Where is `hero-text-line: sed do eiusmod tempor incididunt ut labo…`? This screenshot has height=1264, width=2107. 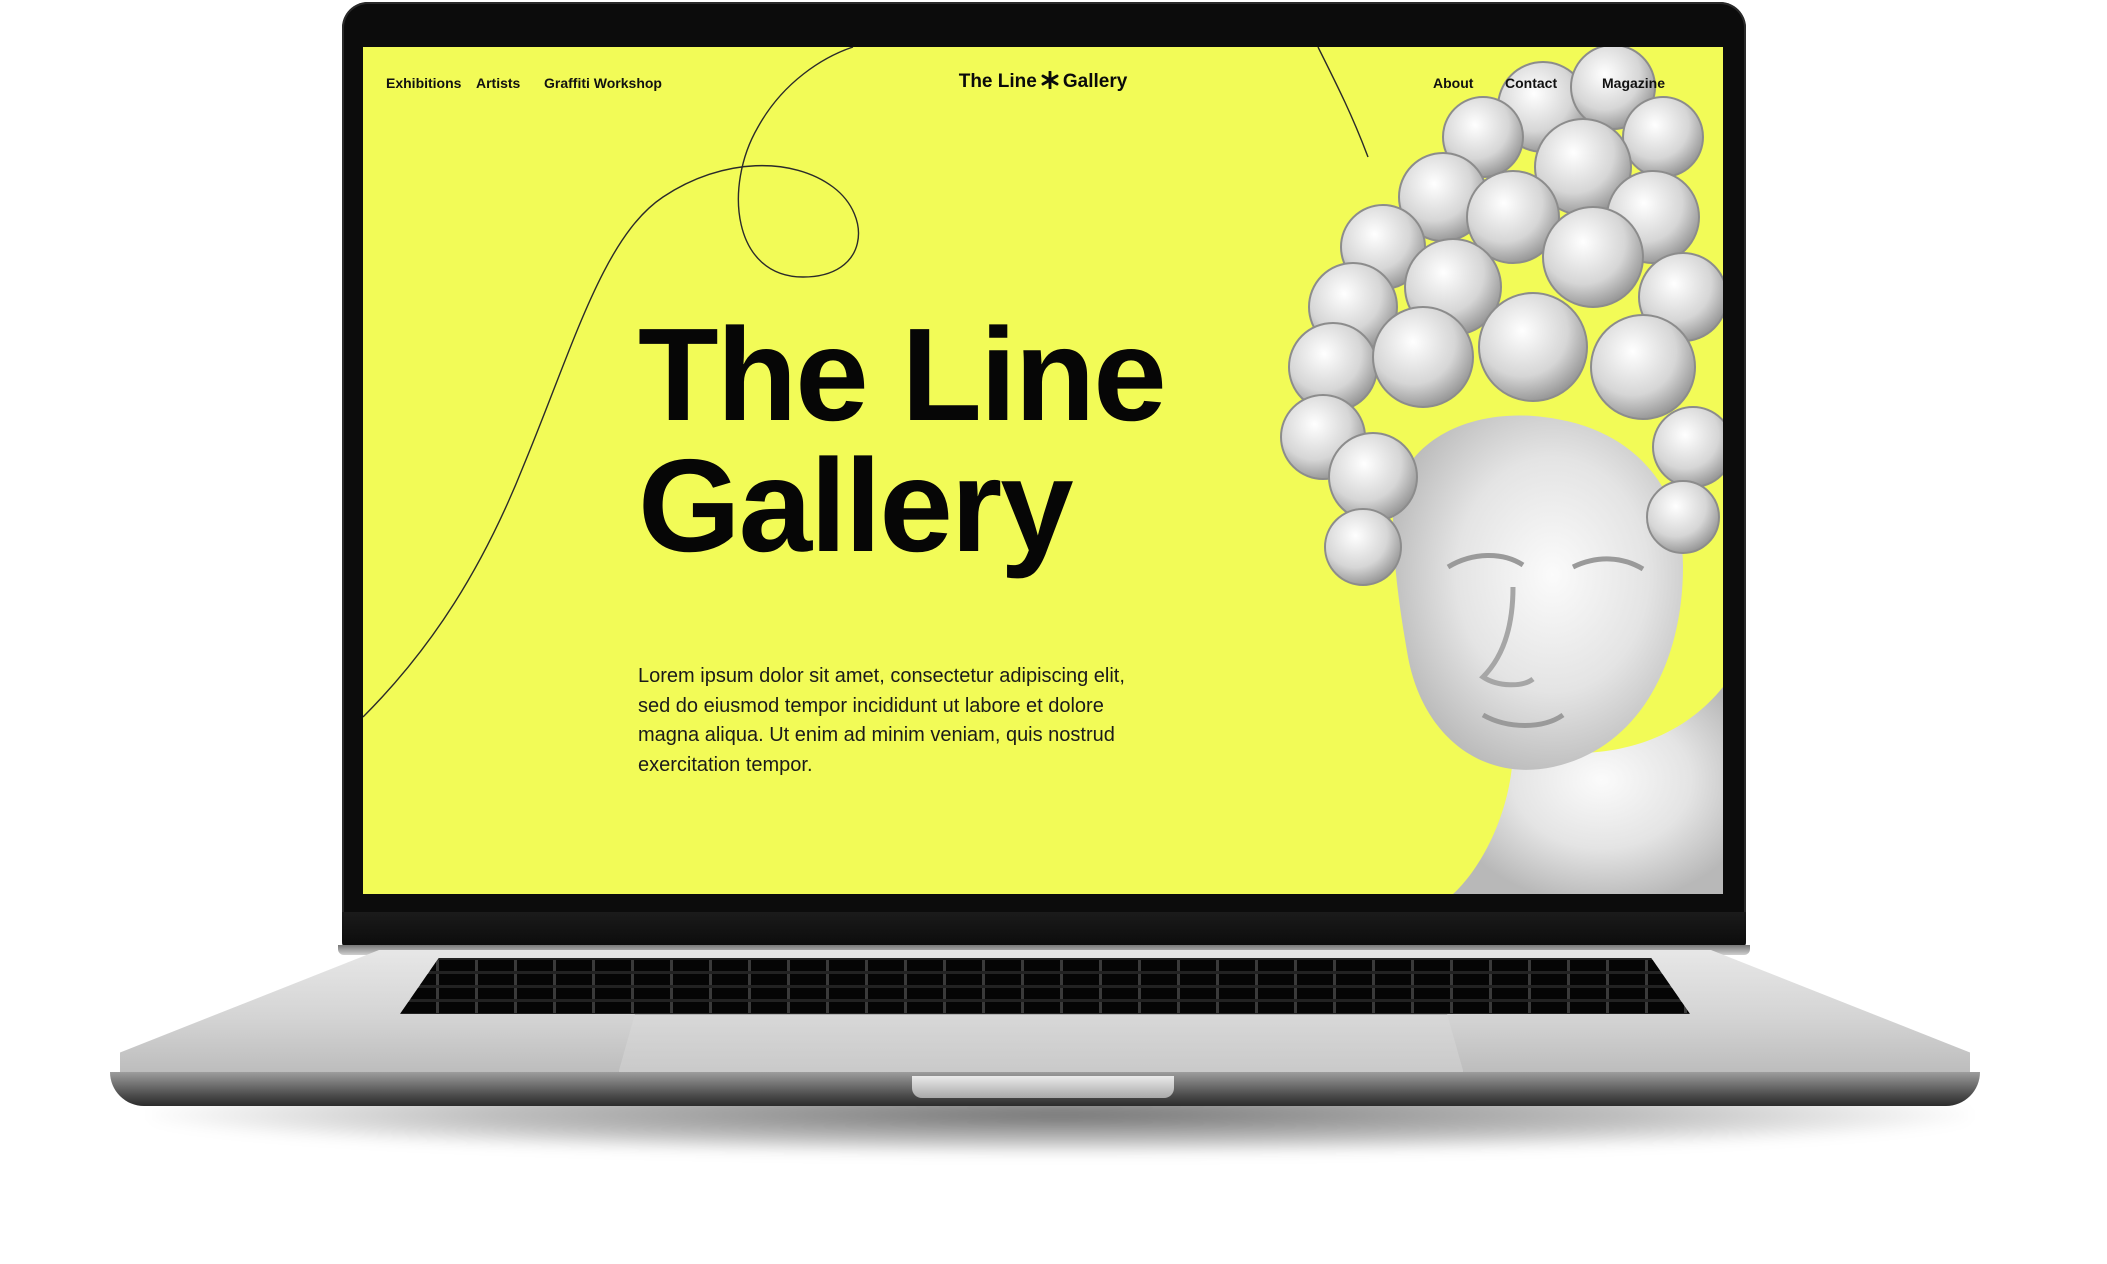
hero-text-line: sed do eiusmod tempor incididunt ut labo… is located at coordinates (871, 705).